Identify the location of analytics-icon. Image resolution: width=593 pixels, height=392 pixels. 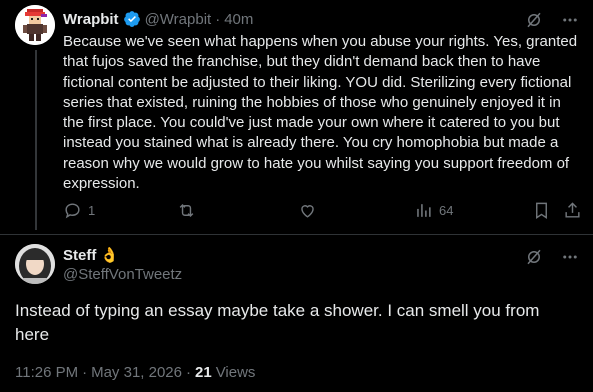
(424, 210).